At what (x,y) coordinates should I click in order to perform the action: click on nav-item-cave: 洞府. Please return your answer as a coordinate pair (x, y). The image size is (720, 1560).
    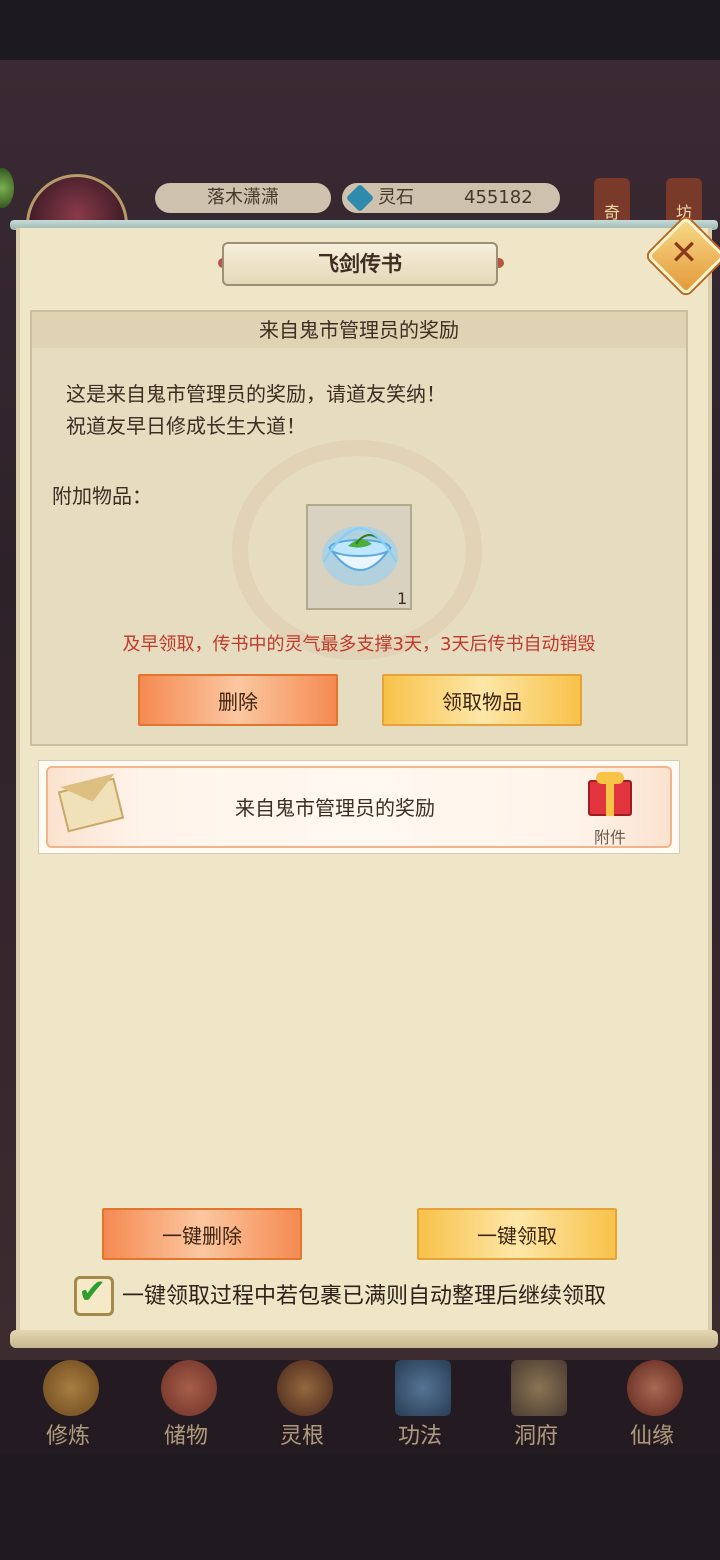
    Looking at the image, I should click on (536, 1402).